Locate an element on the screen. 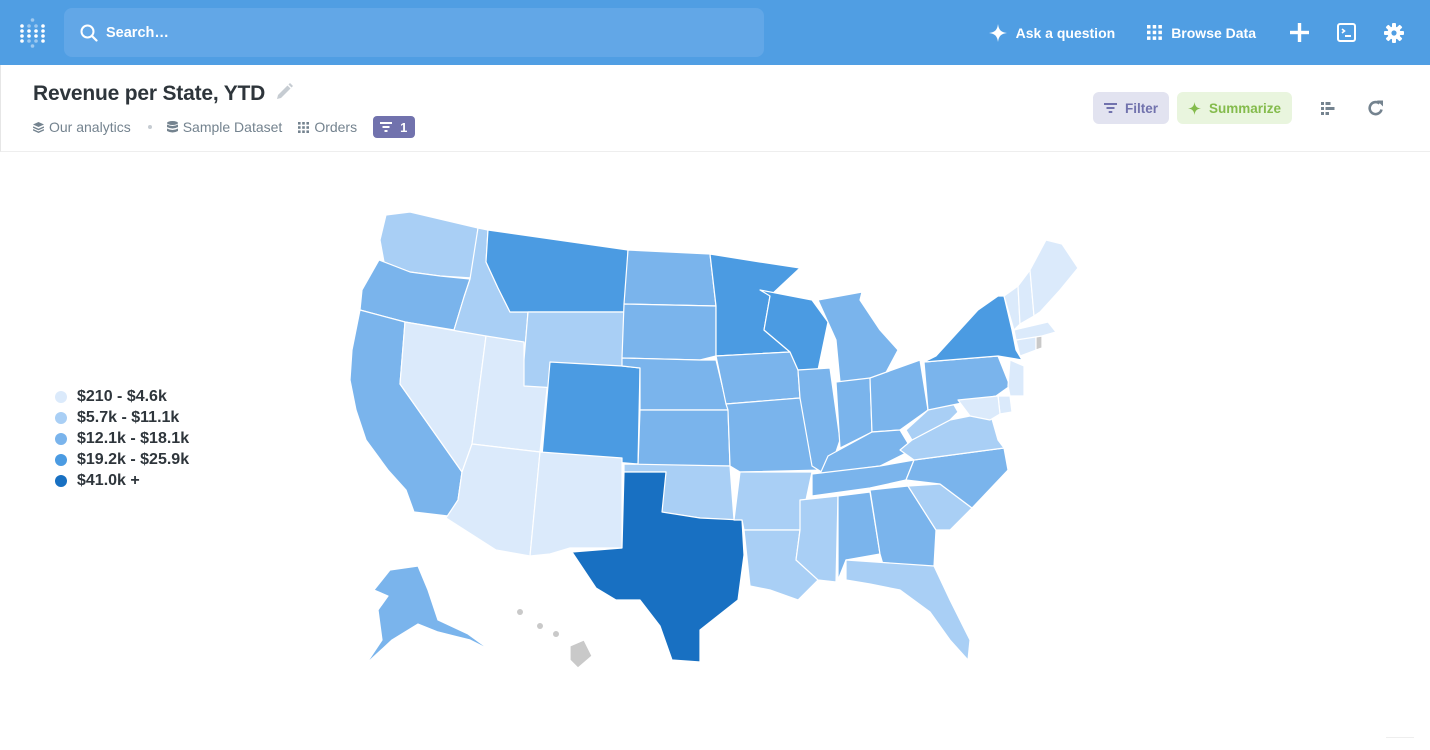 This screenshot has width=1430, height=750. breadcrumb-database: Sample Dataset is located at coordinates (224, 127).